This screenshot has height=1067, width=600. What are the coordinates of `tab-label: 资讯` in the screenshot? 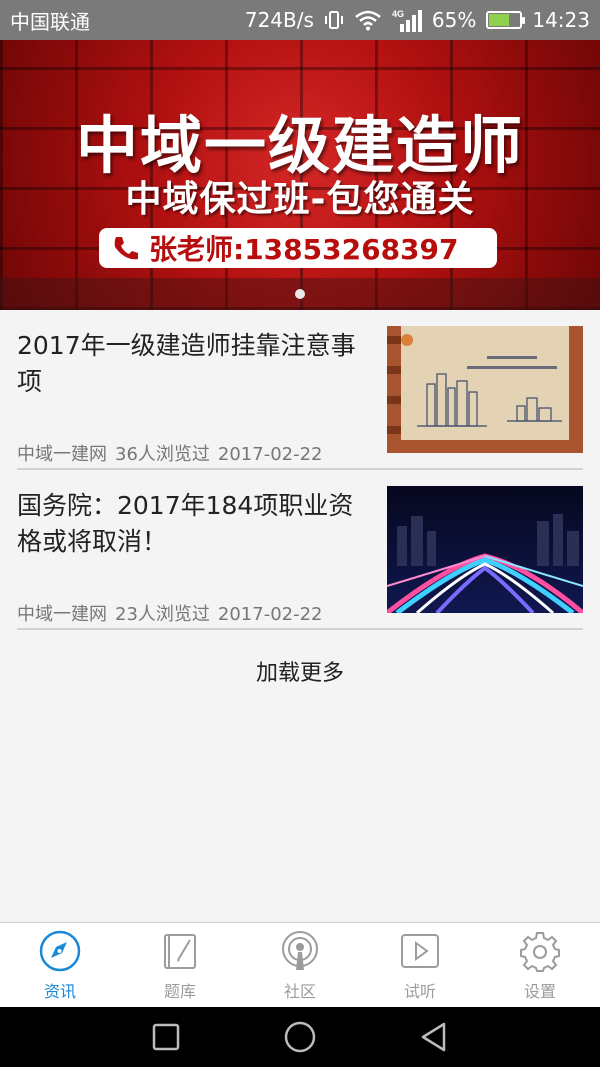 It's located at (59, 991).